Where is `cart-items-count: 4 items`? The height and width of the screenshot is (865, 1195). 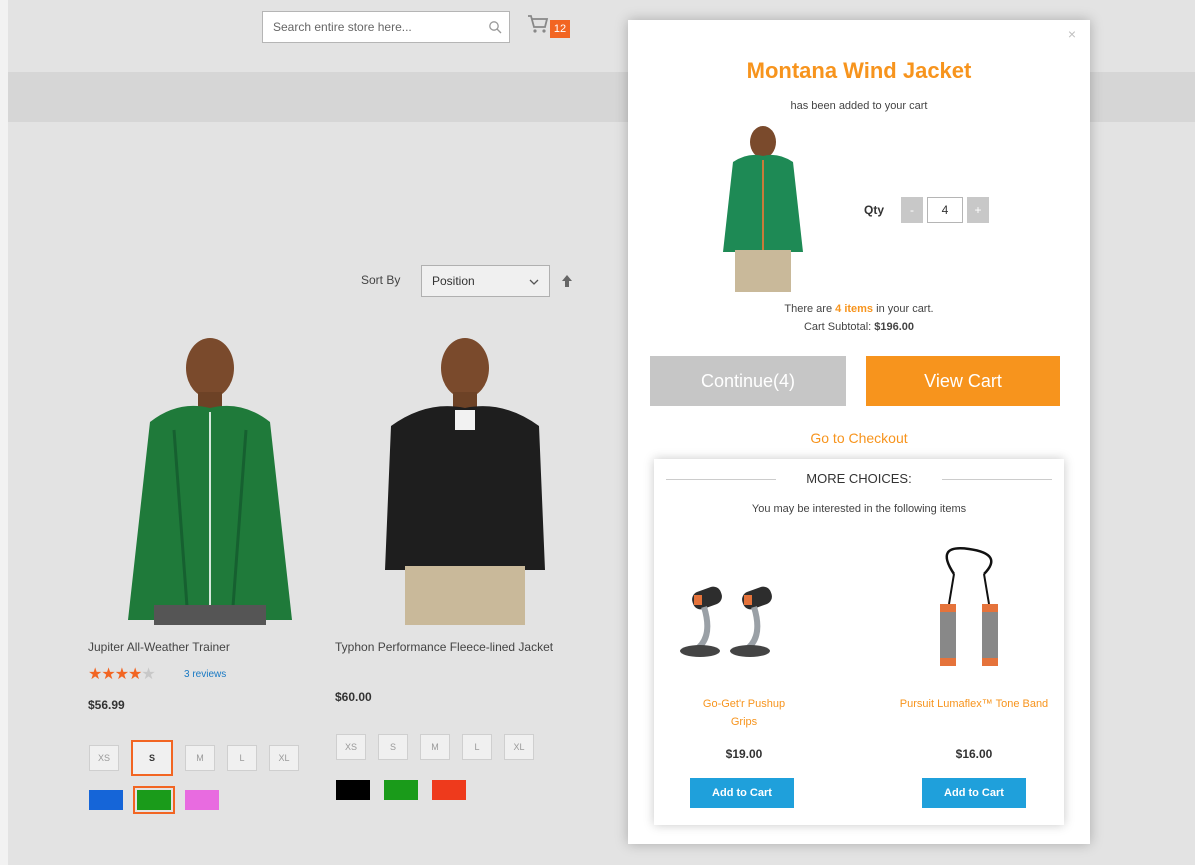
cart-items-count: 4 items is located at coordinates (854, 309).